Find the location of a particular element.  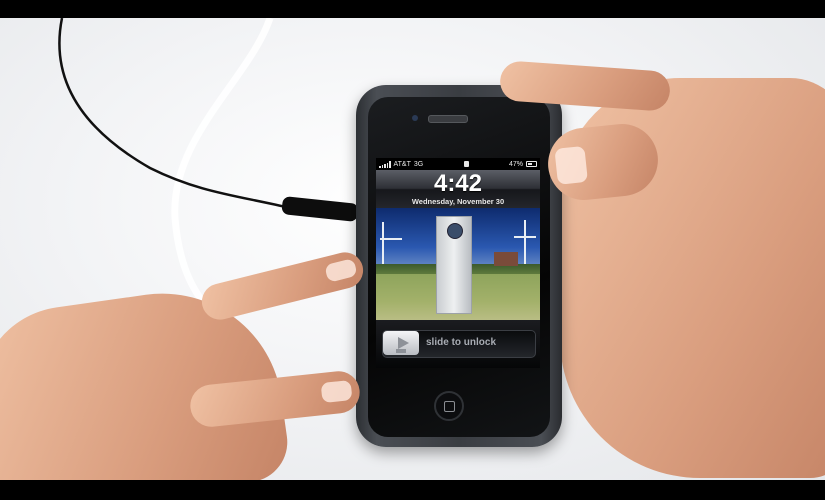

distant-building is located at coordinates (506, 259).